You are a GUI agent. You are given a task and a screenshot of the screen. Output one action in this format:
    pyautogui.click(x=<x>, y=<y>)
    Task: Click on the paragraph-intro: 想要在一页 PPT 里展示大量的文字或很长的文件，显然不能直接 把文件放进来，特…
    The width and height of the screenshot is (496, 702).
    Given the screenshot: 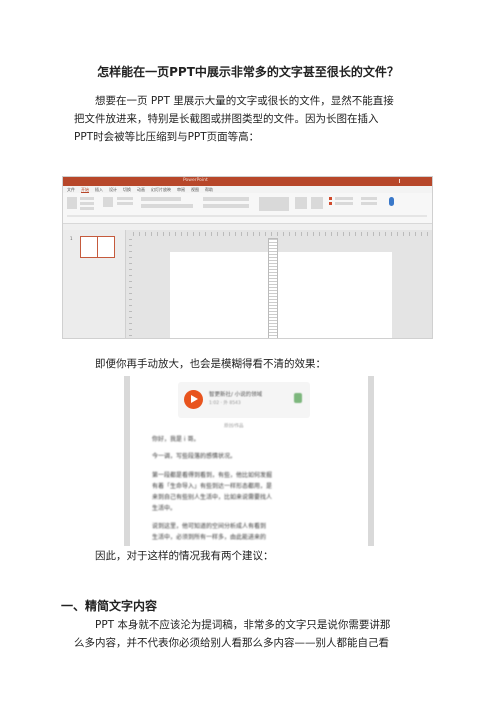 What is the action you would take?
    pyautogui.click(x=249, y=119)
    